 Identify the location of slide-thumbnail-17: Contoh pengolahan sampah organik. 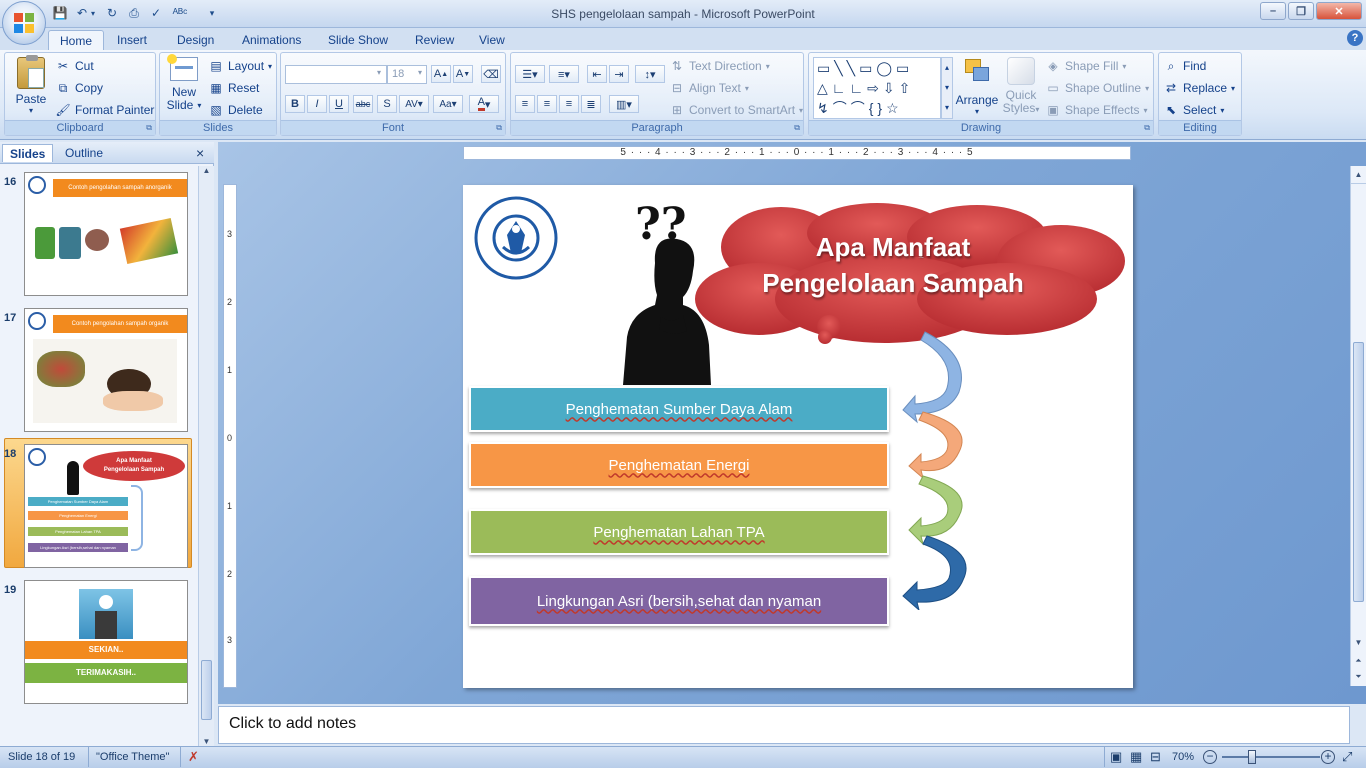
(106, 370).